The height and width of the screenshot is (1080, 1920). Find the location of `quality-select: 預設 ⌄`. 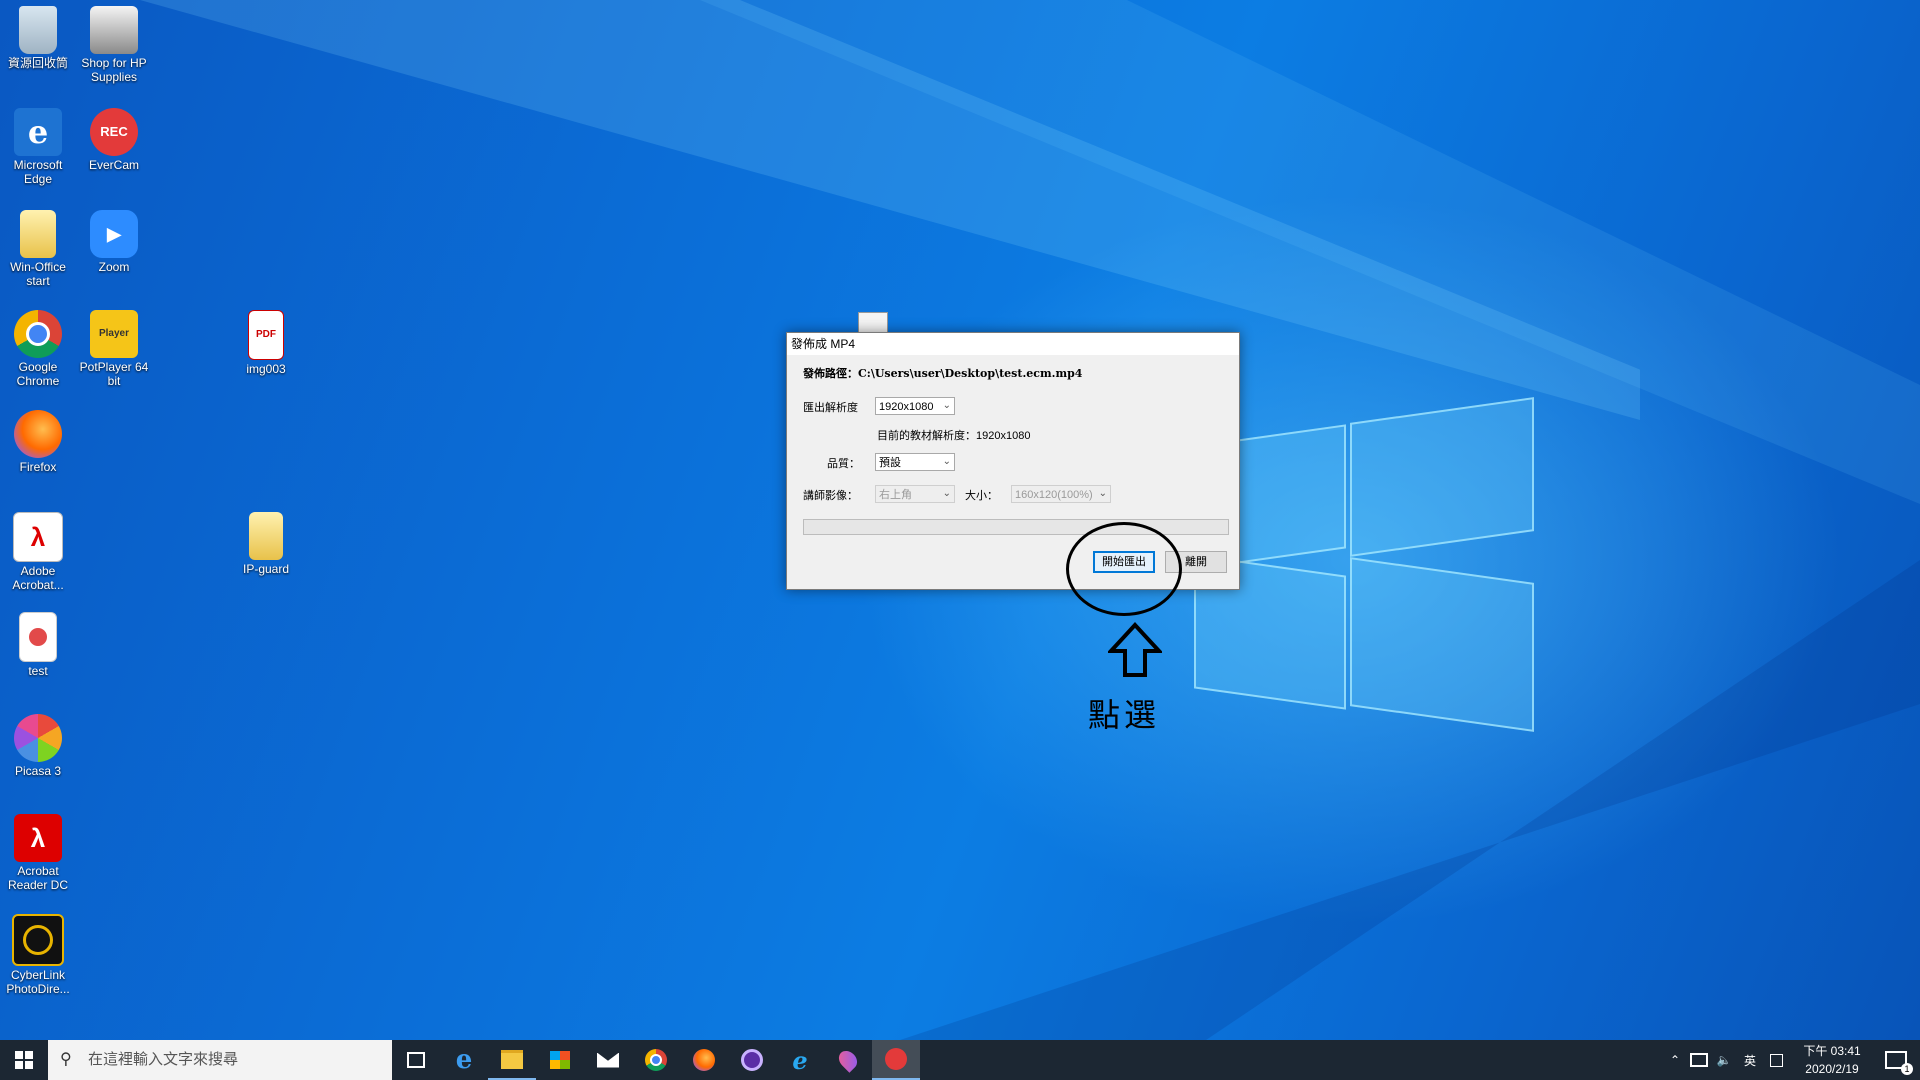

quality-select: 預設 ⌄ is located at coordinates (915, 462).